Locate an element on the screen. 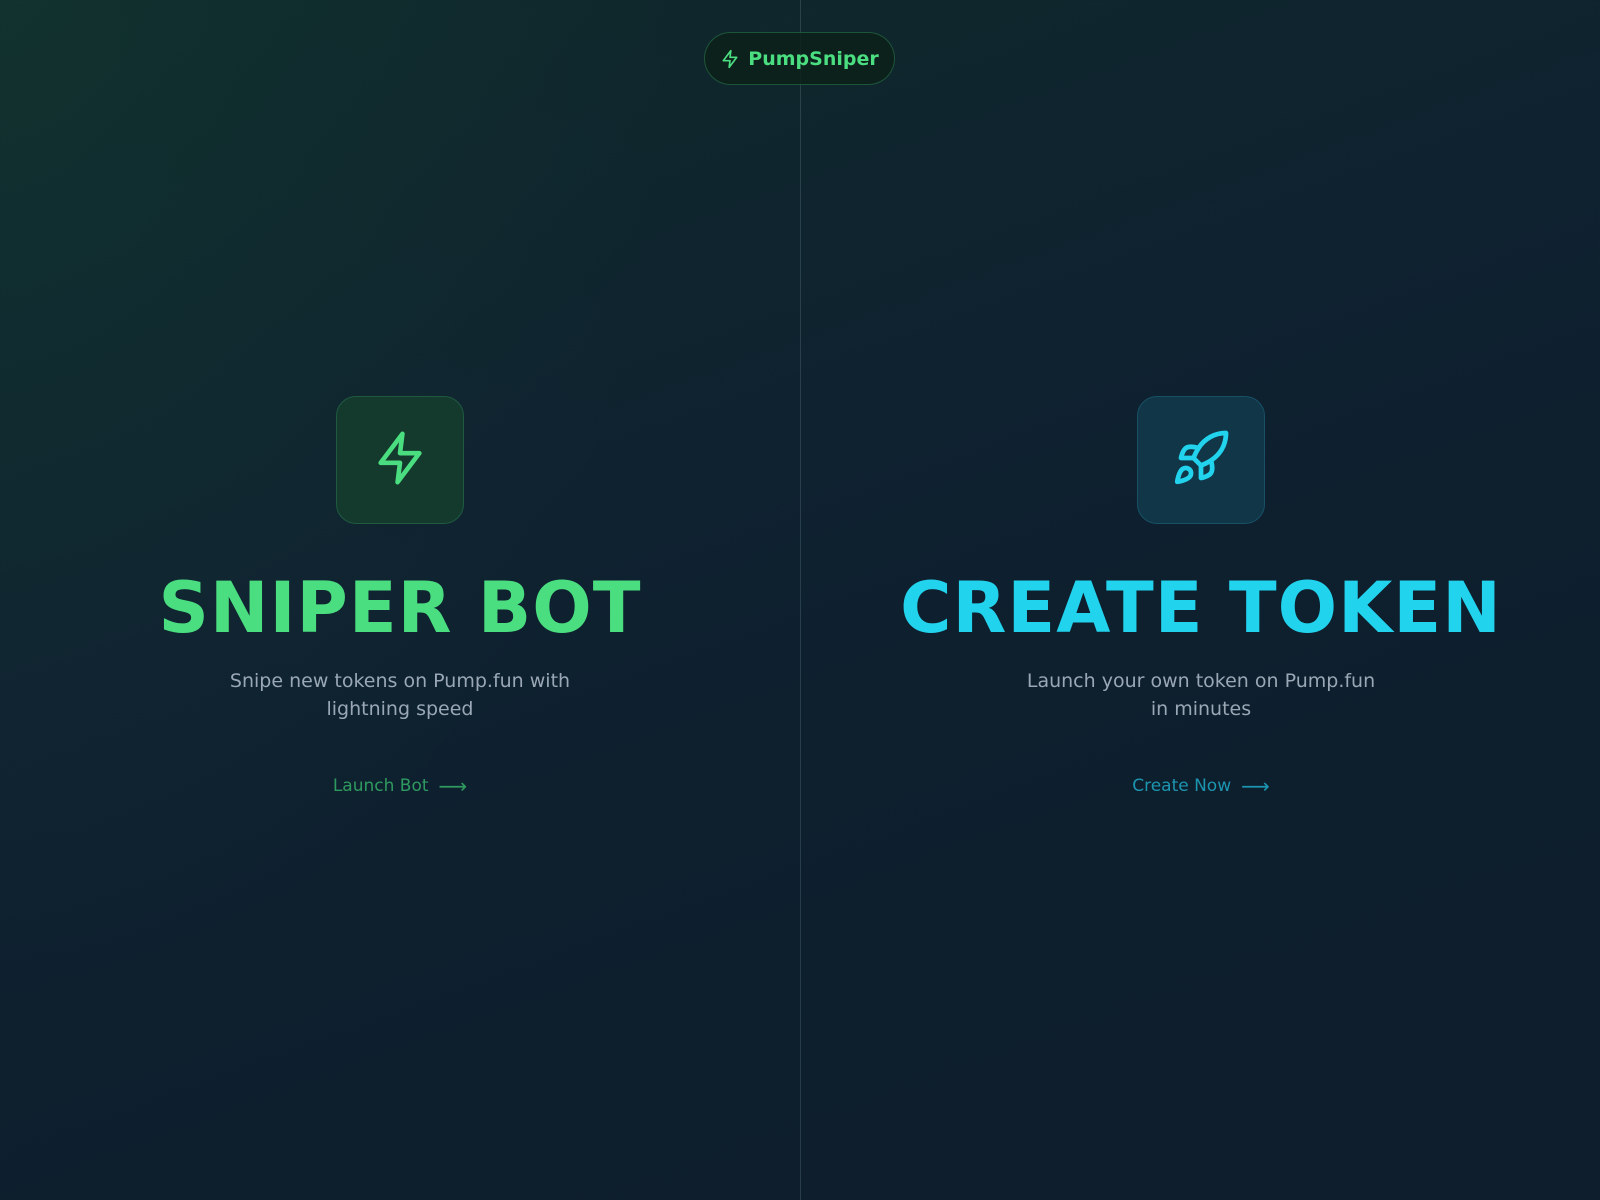 The image size is (1600, 1200). create-now-link: Create Now ⟶ is located at coordinates (1200, 786).